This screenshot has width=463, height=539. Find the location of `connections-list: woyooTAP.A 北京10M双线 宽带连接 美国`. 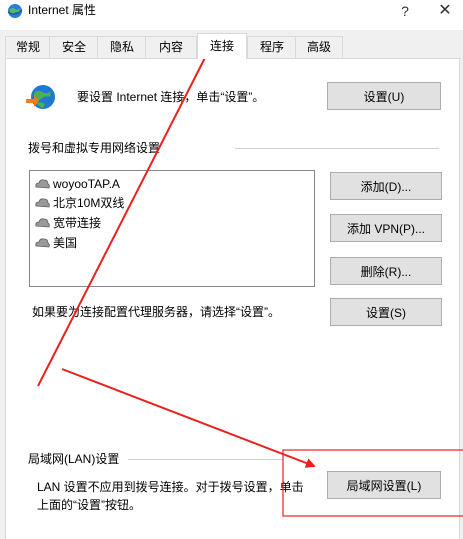

connections-list: woyooTAP.A 北京10M双线 宽带连接 美国 is located at coordinates (172, 228).